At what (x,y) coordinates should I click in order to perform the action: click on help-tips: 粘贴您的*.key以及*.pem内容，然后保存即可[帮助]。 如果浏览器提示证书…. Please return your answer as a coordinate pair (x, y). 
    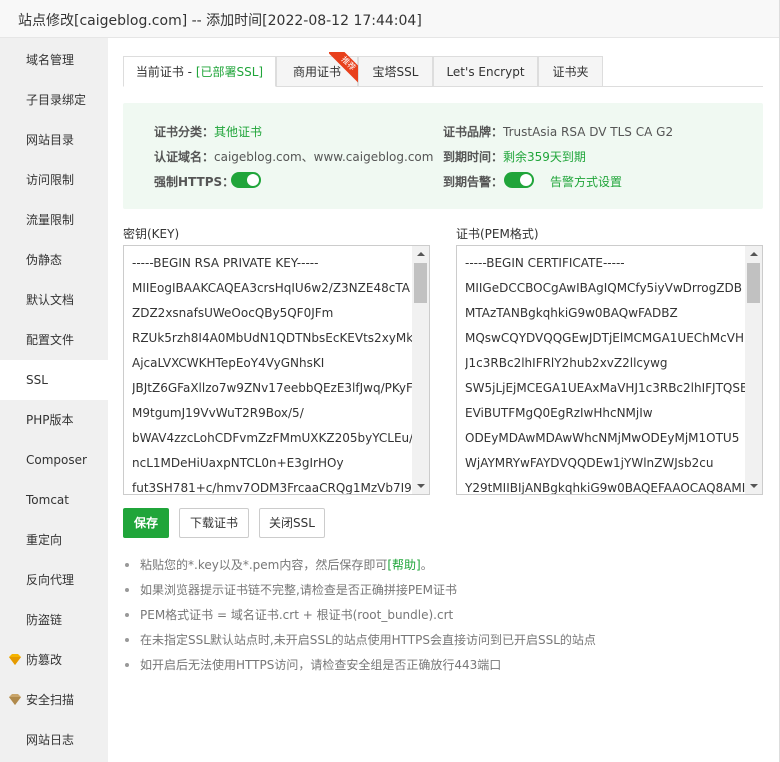
    Looking at the image, I should click on (443, 618).